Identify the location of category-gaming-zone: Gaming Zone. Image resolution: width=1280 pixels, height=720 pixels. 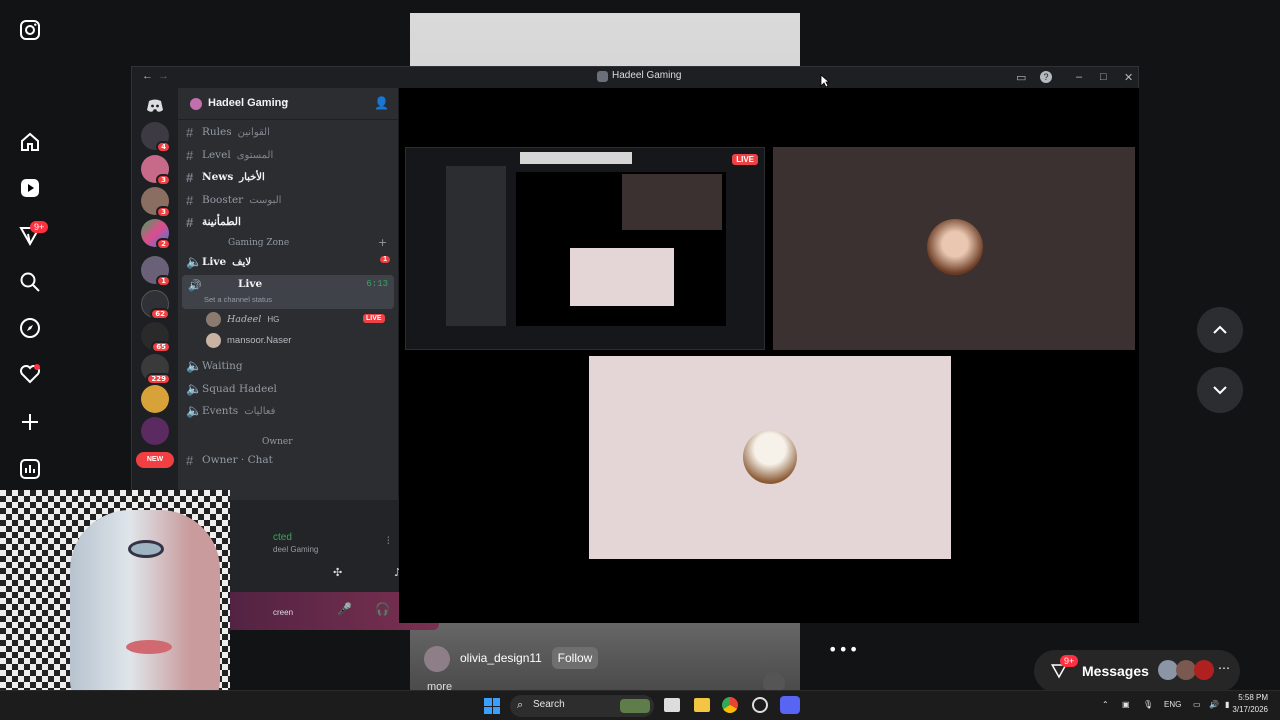
(258, 243).